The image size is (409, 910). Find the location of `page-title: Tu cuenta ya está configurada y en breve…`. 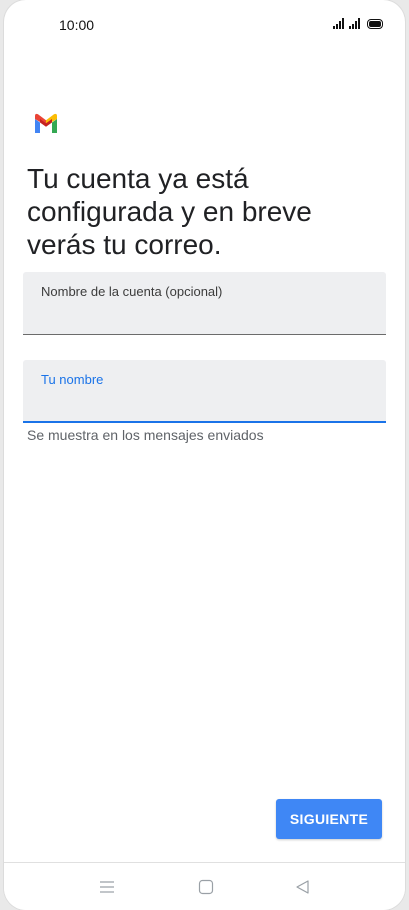

page-title: Tu cuenta ya está configurada y en breve… is located at coordinates (169, 211).